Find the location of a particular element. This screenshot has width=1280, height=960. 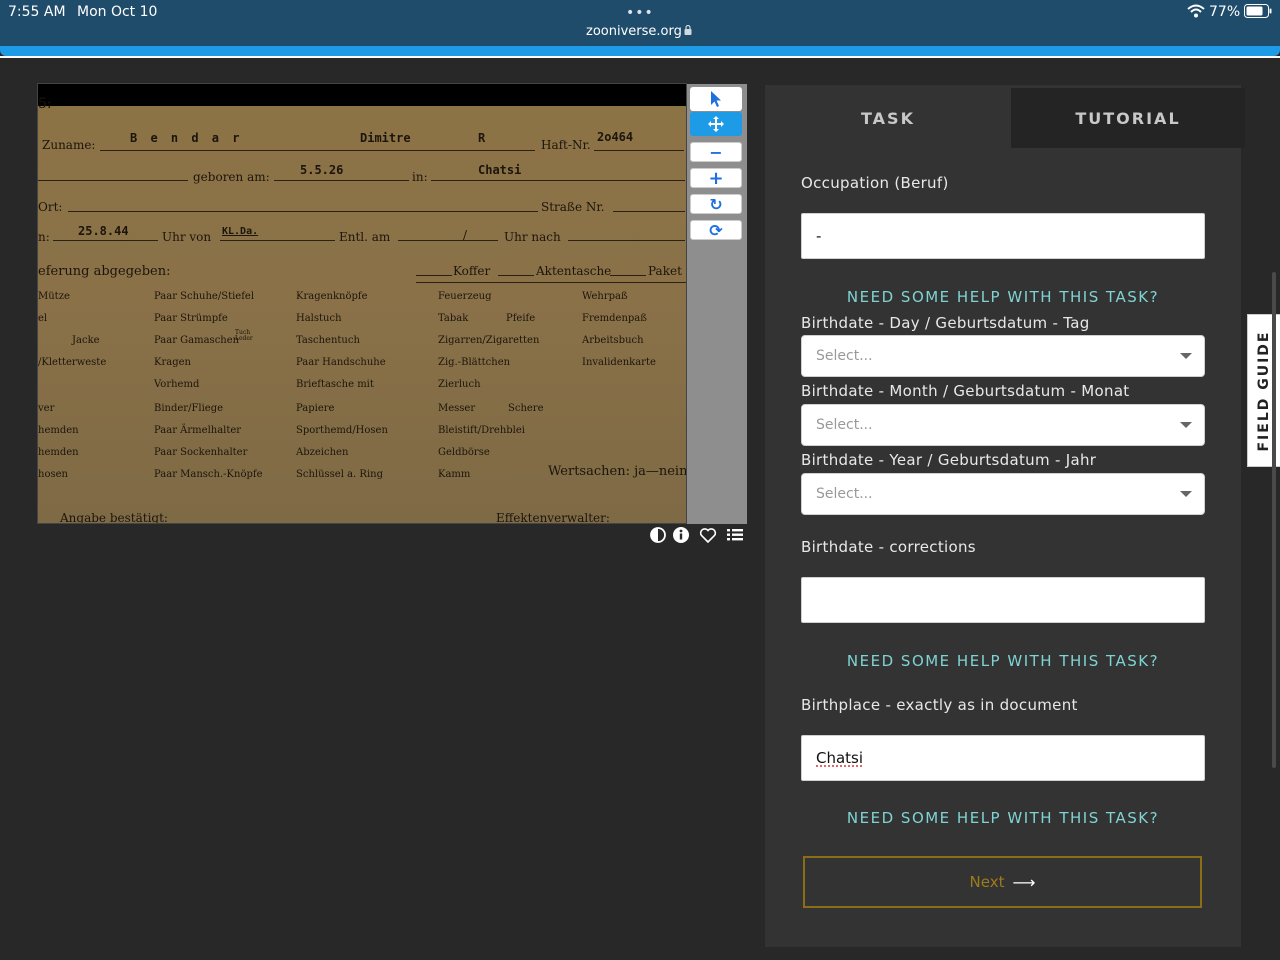

doc-col4b-item: Pfeife is located at coordinates (521, 318).